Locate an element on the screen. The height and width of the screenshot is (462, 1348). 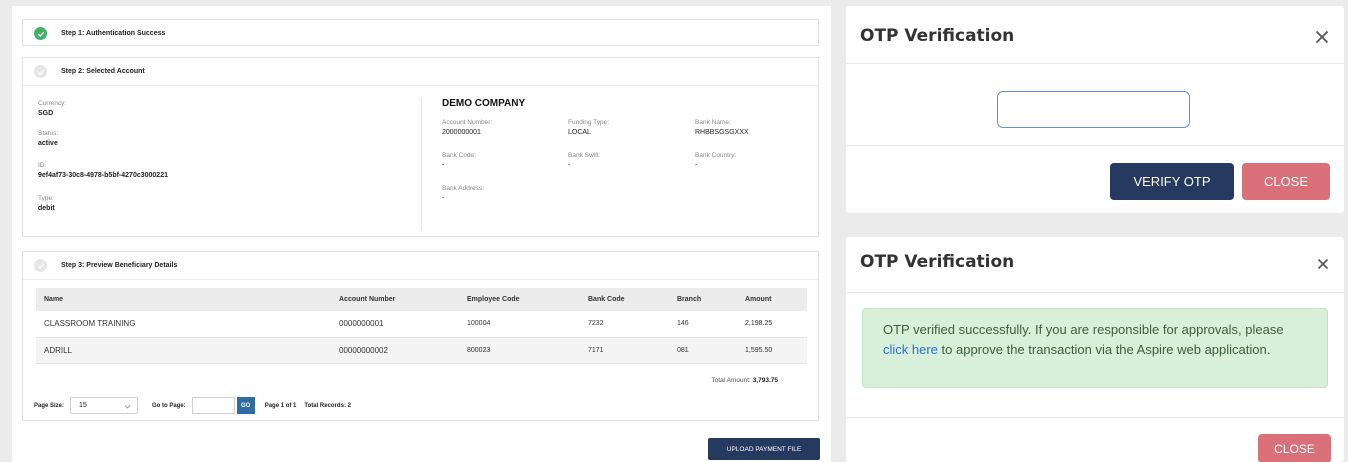
go-button: GO is located at coordinates (245, 405).